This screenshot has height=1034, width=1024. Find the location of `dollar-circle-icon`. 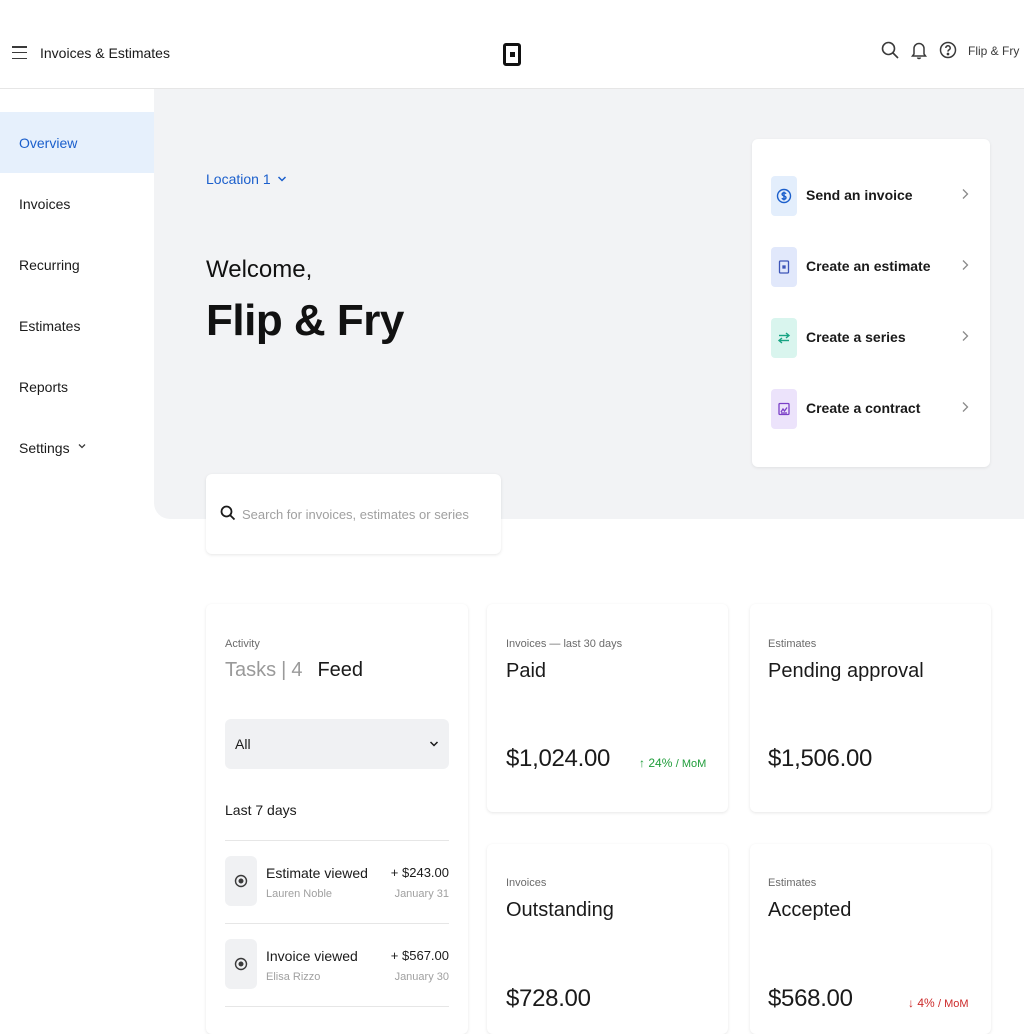

dollar-circle-icon is located at coordinates (784, 196).